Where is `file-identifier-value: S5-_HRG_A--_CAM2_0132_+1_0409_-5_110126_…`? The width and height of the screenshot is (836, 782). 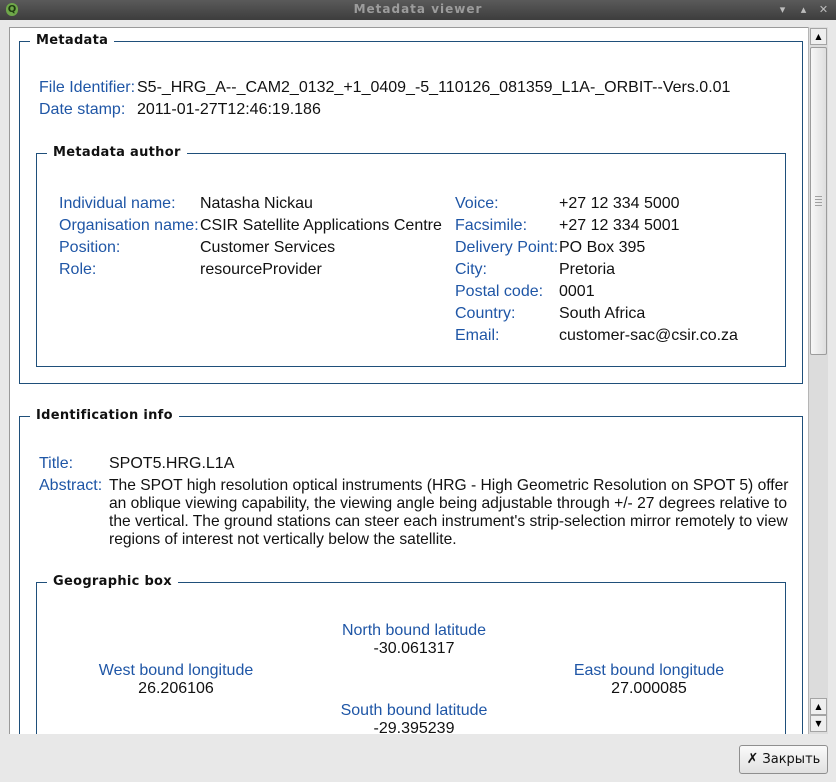
file-identifier-value: S5-_HRG_A--_CAM2_0132_+1_0409_-5_110126_… is located at coordinates (434, 87).